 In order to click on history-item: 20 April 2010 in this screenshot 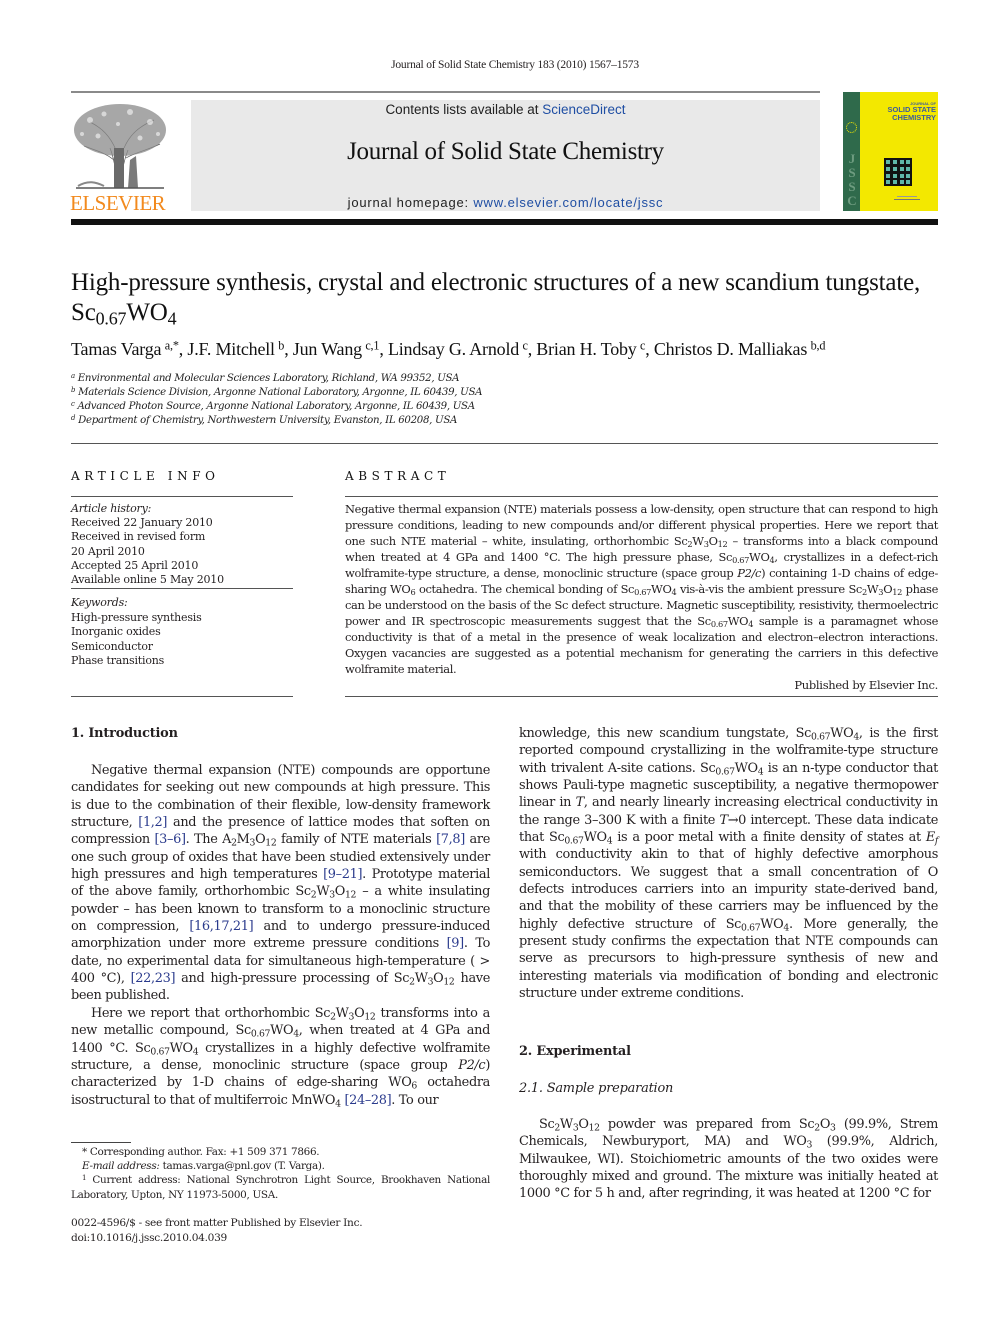, I will do `click(108, 551)`.